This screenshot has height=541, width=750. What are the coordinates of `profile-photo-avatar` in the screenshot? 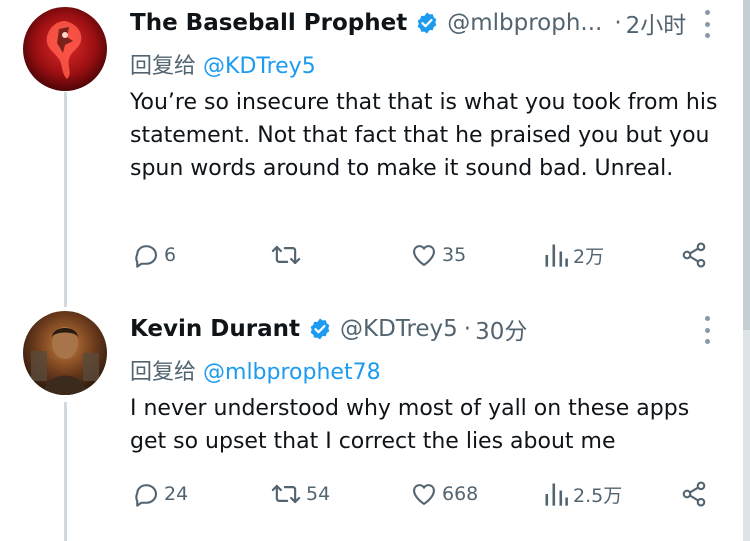 It's located at (65, 353).